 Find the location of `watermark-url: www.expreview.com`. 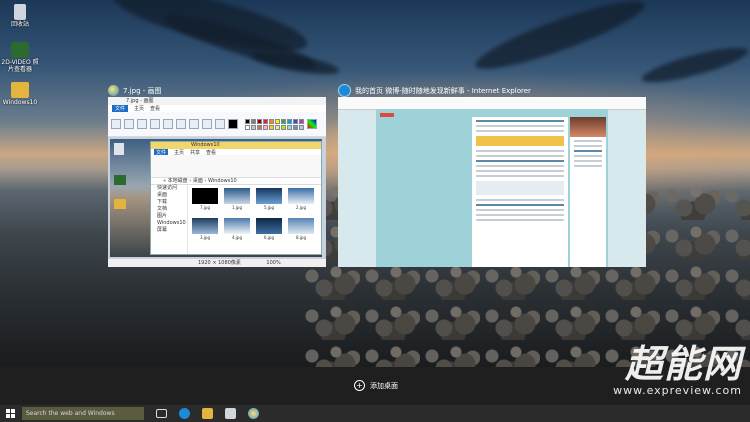

watermark-url: www.expreview.com is located at coordinates (677, 390).